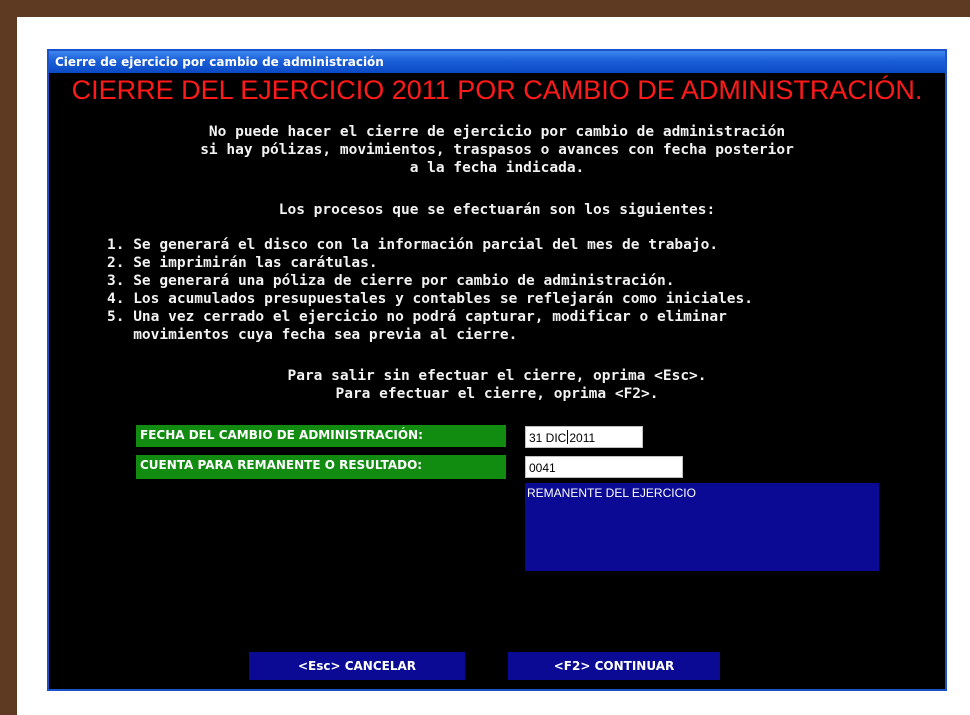 The height and width of the screenshot is (715, 970). I want to click on cancel-button: <Esc> CANCELAR, so click(357, 666).